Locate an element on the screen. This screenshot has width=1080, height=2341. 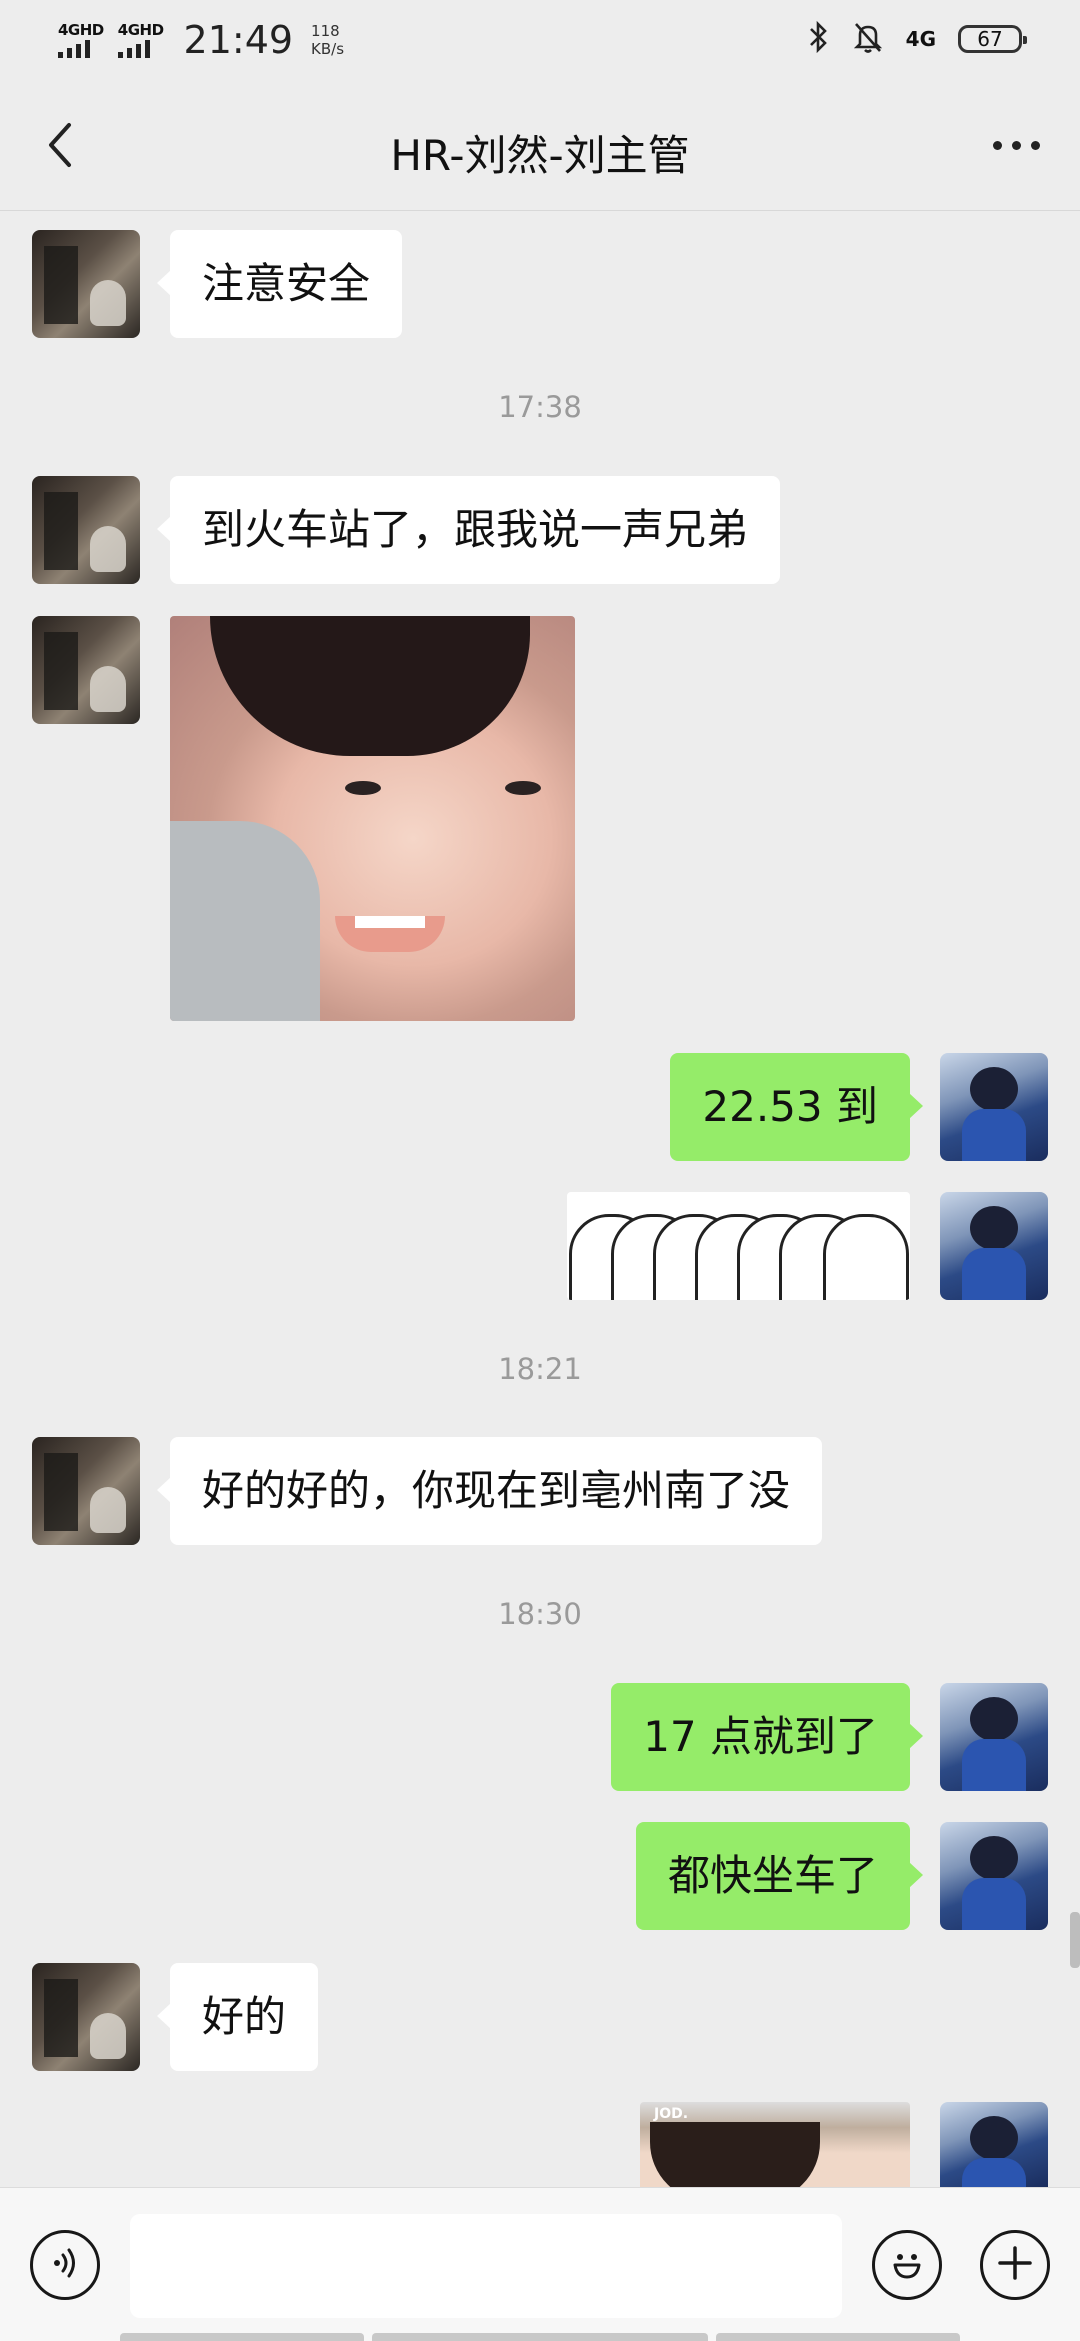
chat-title: HR-刘然-刘主管 is located at coordinates (540, 155).